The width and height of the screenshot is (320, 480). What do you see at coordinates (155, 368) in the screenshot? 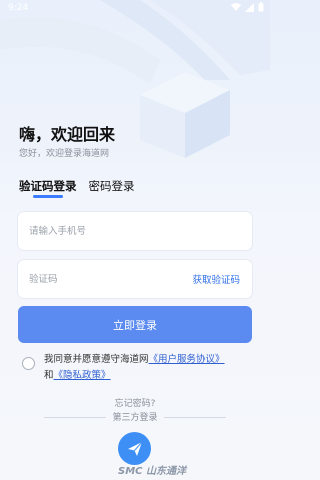
I see `agreement-text: 我同意并愿意遵守海道网《用户服务协议》 和《隐私政策》` at bounding box center [155, 368].